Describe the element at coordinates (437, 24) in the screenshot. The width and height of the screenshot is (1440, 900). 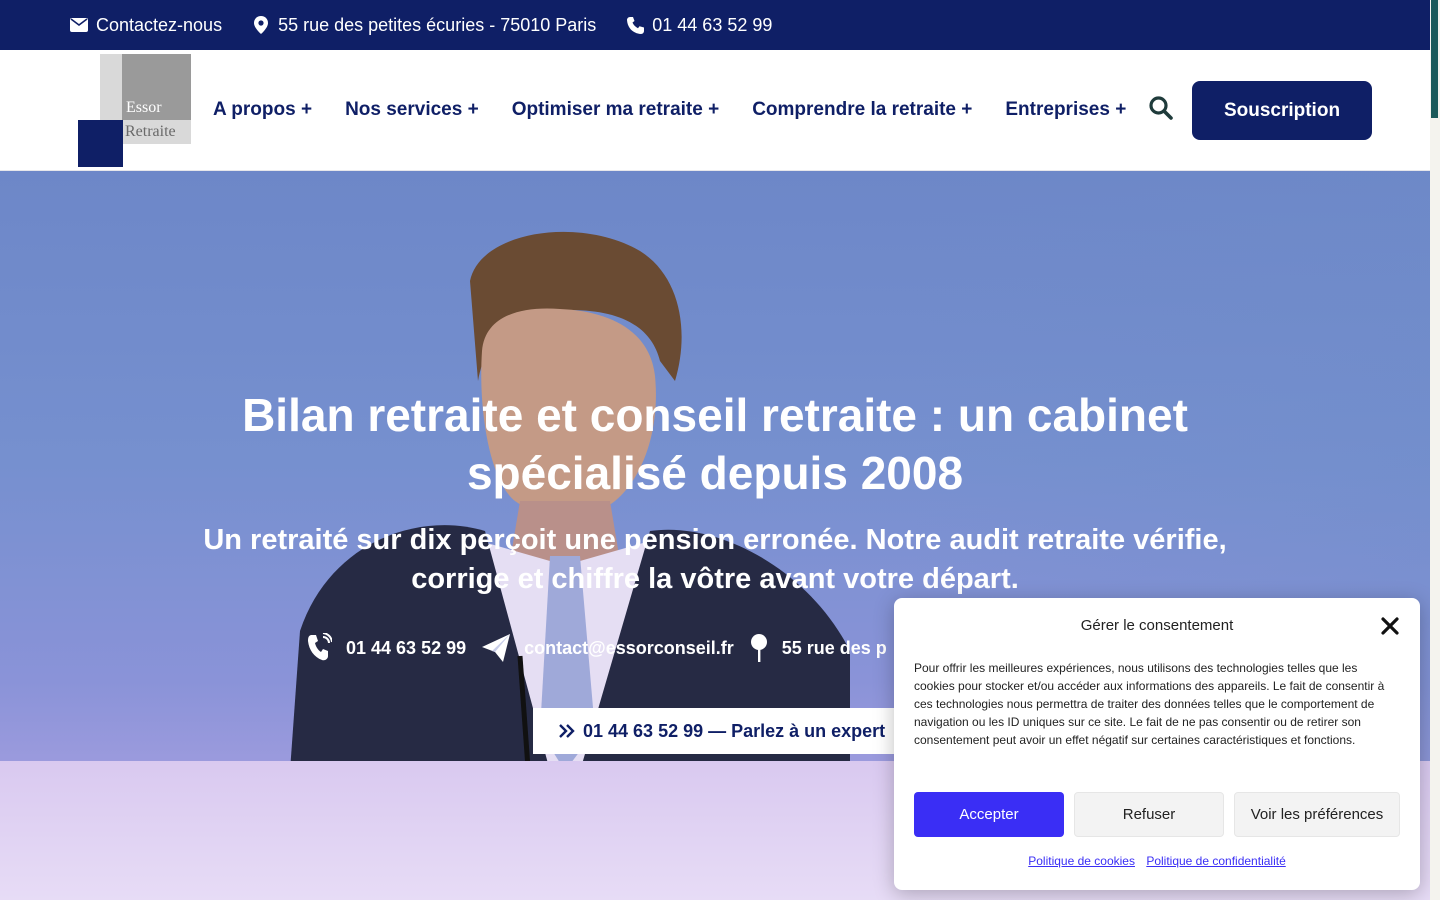
I see `address-label: 55 rue des petites écuries - 75010 Paris` at that location.